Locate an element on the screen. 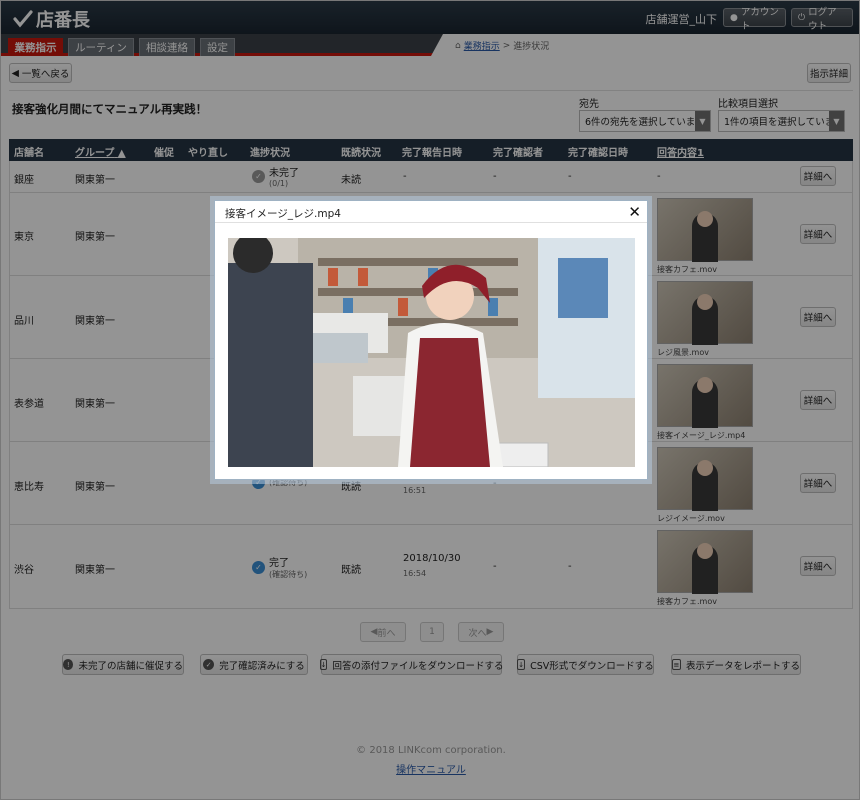  video-player is located at coordinates (431, 352).